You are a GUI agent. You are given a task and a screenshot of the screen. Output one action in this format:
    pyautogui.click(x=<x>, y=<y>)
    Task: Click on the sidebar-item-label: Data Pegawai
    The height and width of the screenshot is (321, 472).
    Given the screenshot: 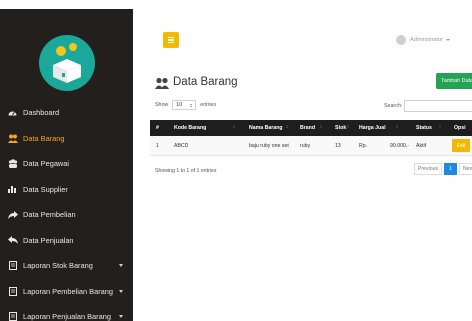 What is the action you would take?
    pyautogui.click(x=46, y=164)
    